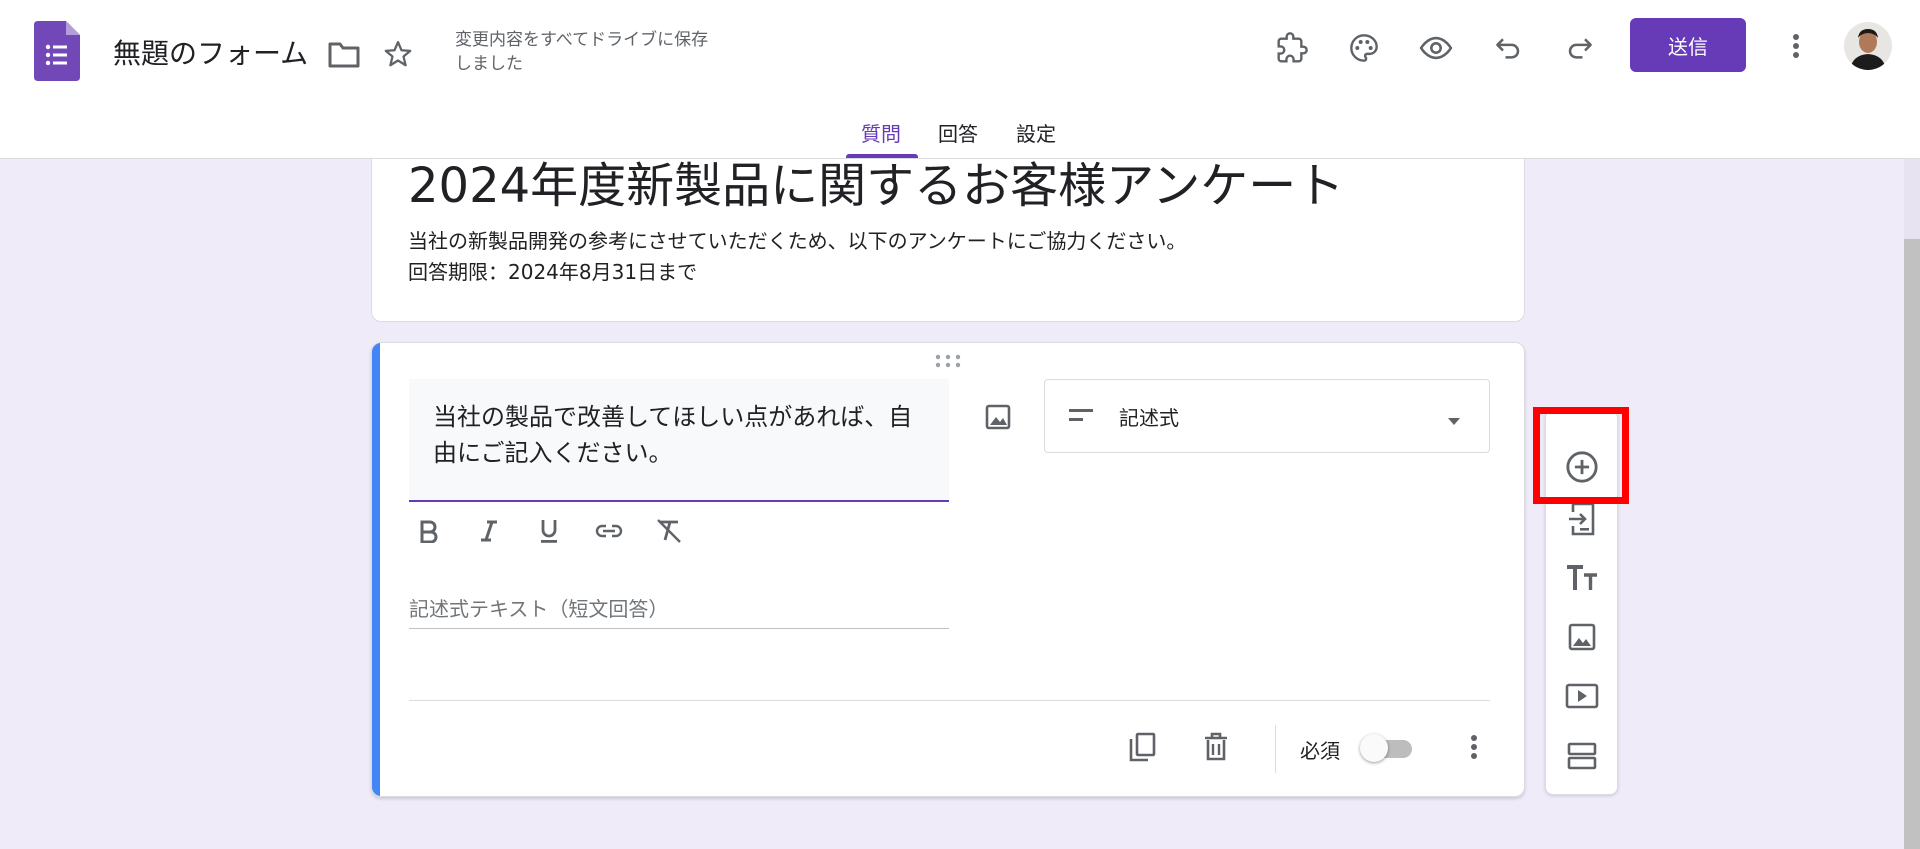  Describe the element at coordinates (1320, 751) in the screenshot. I see `required-label: 必須` at that location.